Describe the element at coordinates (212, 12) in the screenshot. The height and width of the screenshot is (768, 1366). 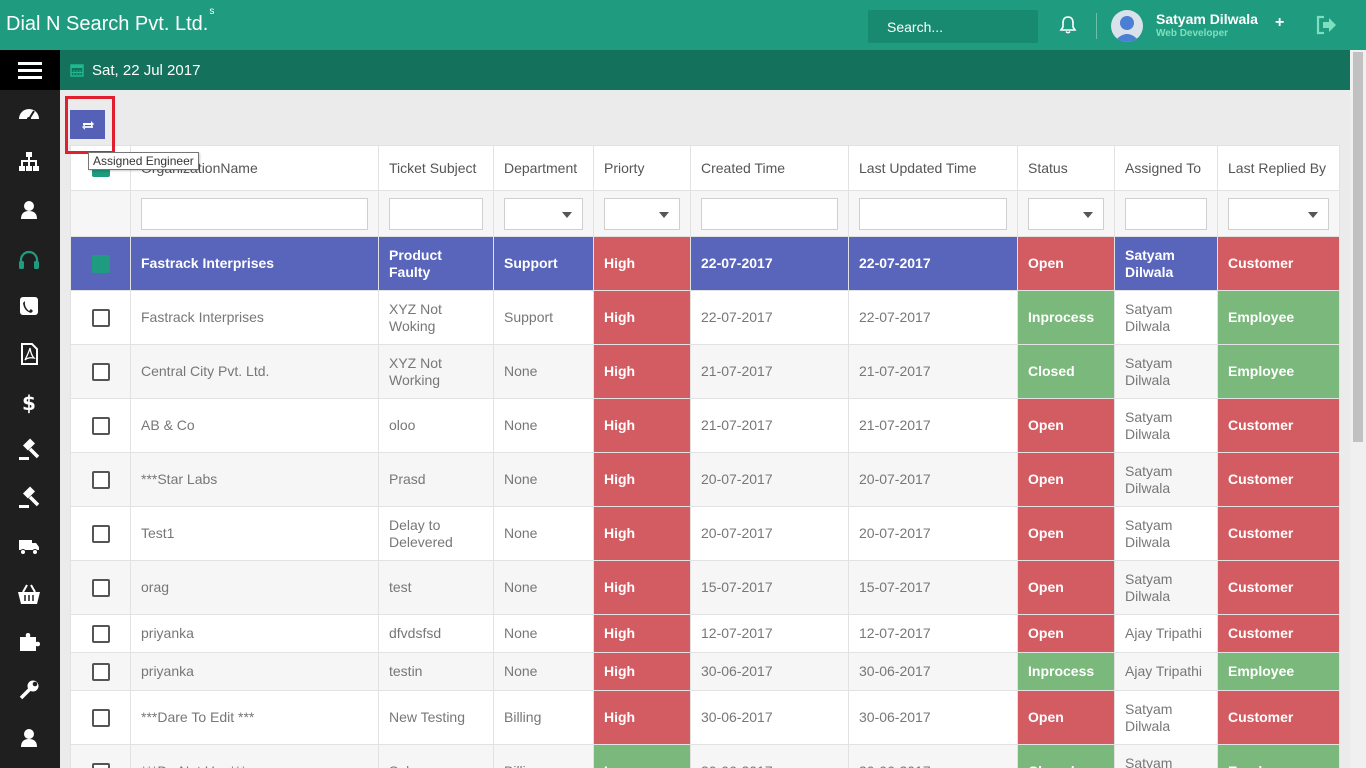
I see `app-title-superscript: s` at that location.